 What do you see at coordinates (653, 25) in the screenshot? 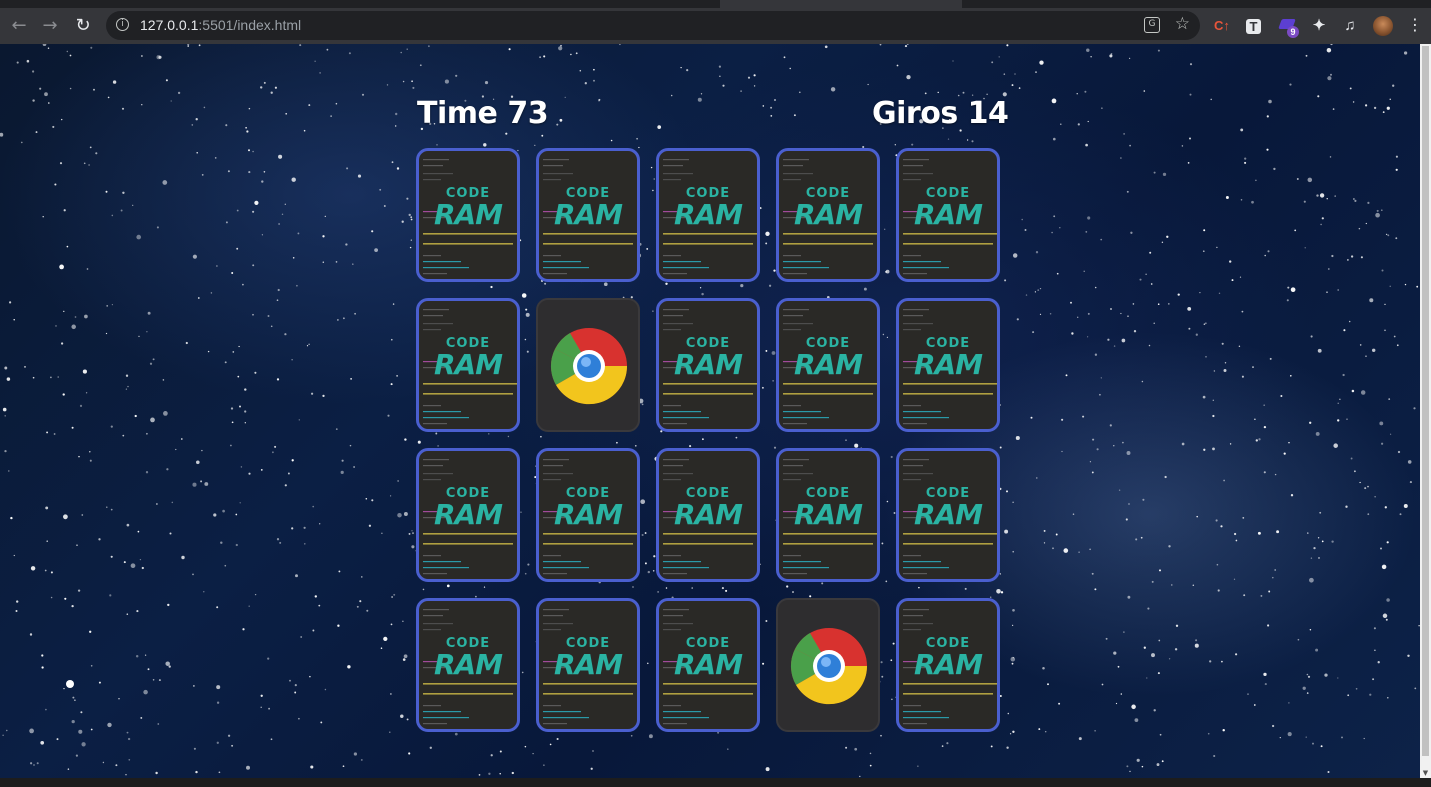
I see `address-bar: i 127.0.0.1:5501/index.html G ☆` at bounding box center [653, 25].